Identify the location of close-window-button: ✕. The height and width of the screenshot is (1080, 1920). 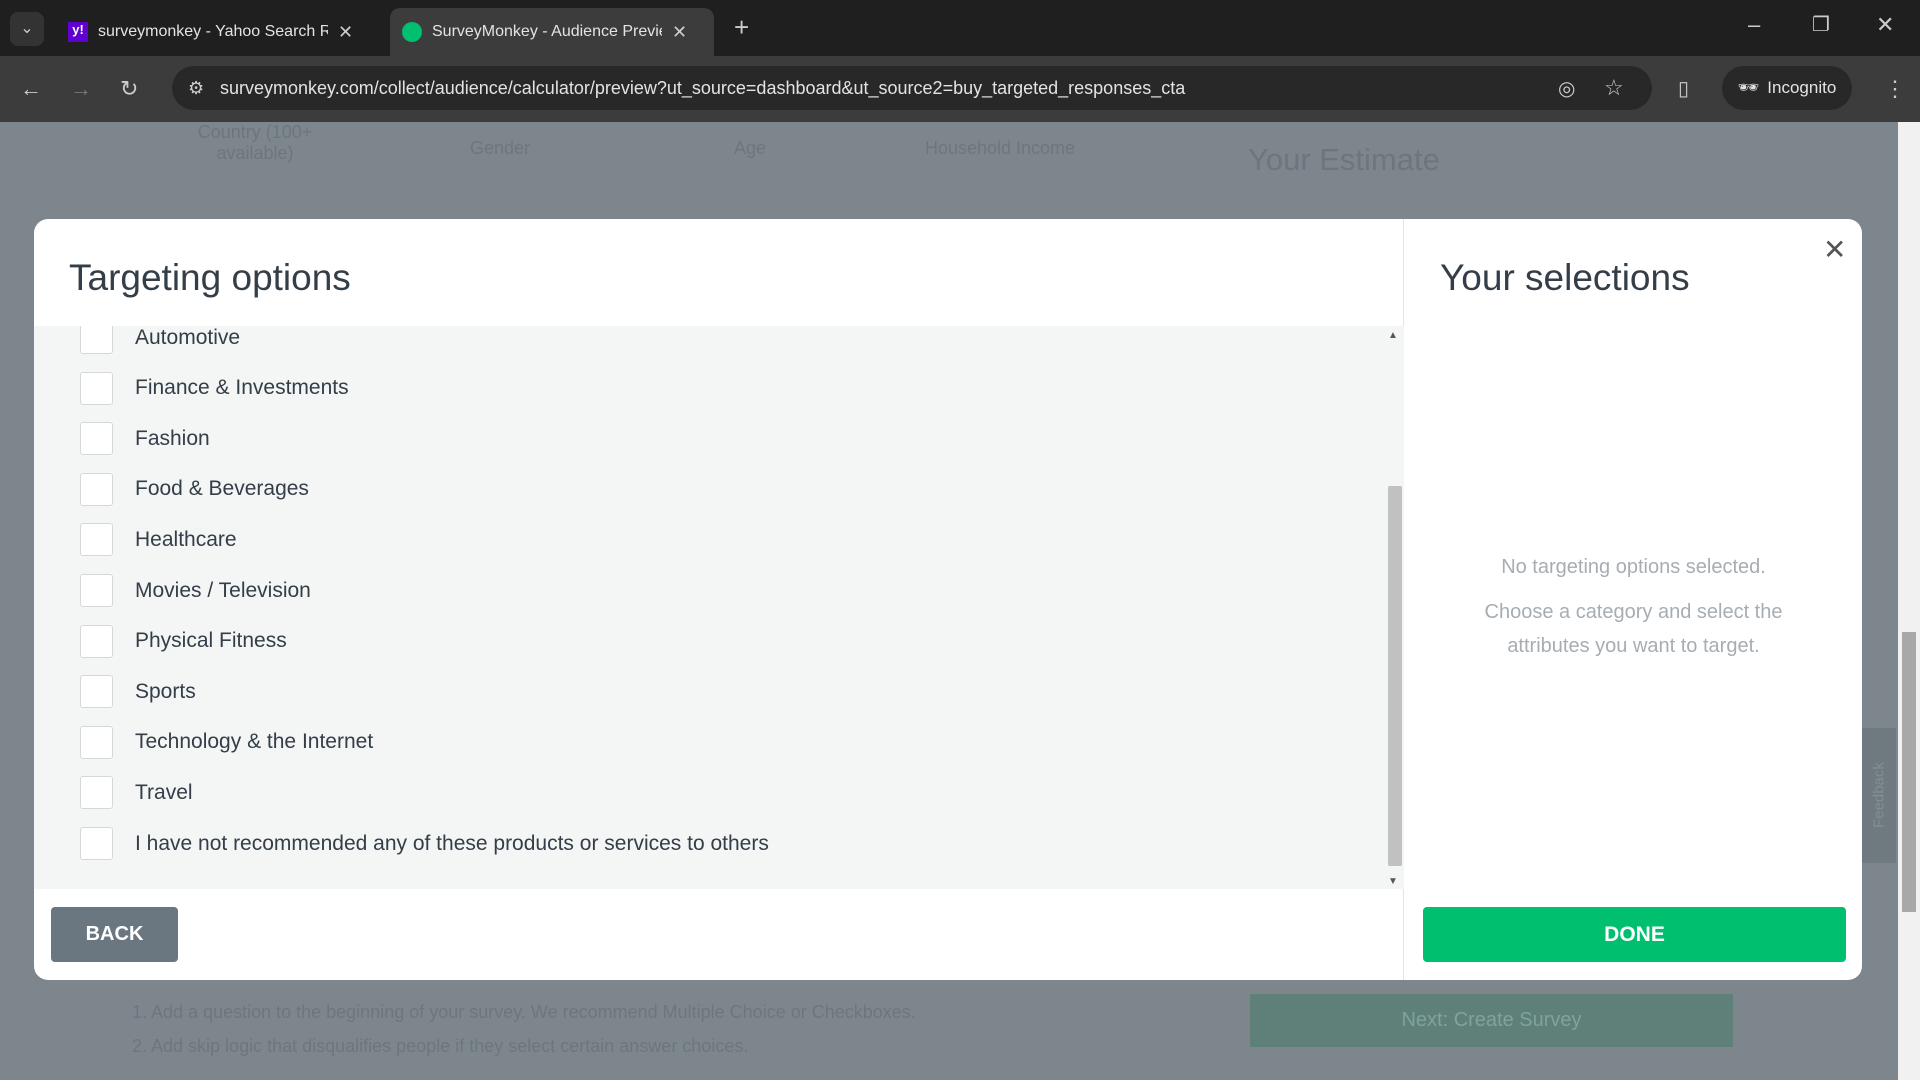
(1885, 25).